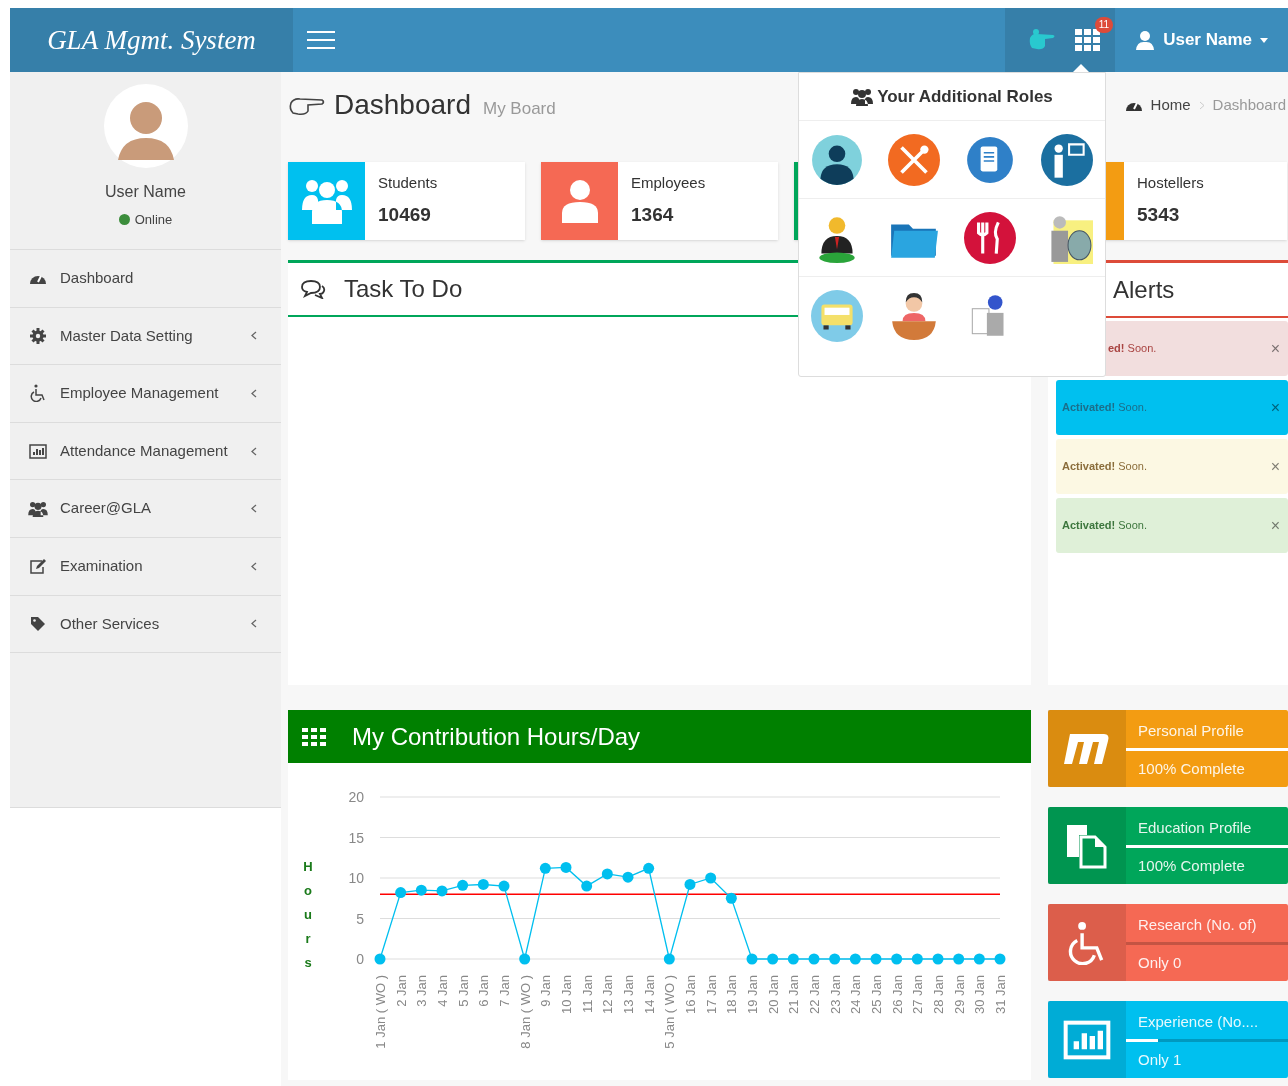  Describe the element at coordinates (360, 959) in the screenshot. I see `y-tick-label: 0` at that location.